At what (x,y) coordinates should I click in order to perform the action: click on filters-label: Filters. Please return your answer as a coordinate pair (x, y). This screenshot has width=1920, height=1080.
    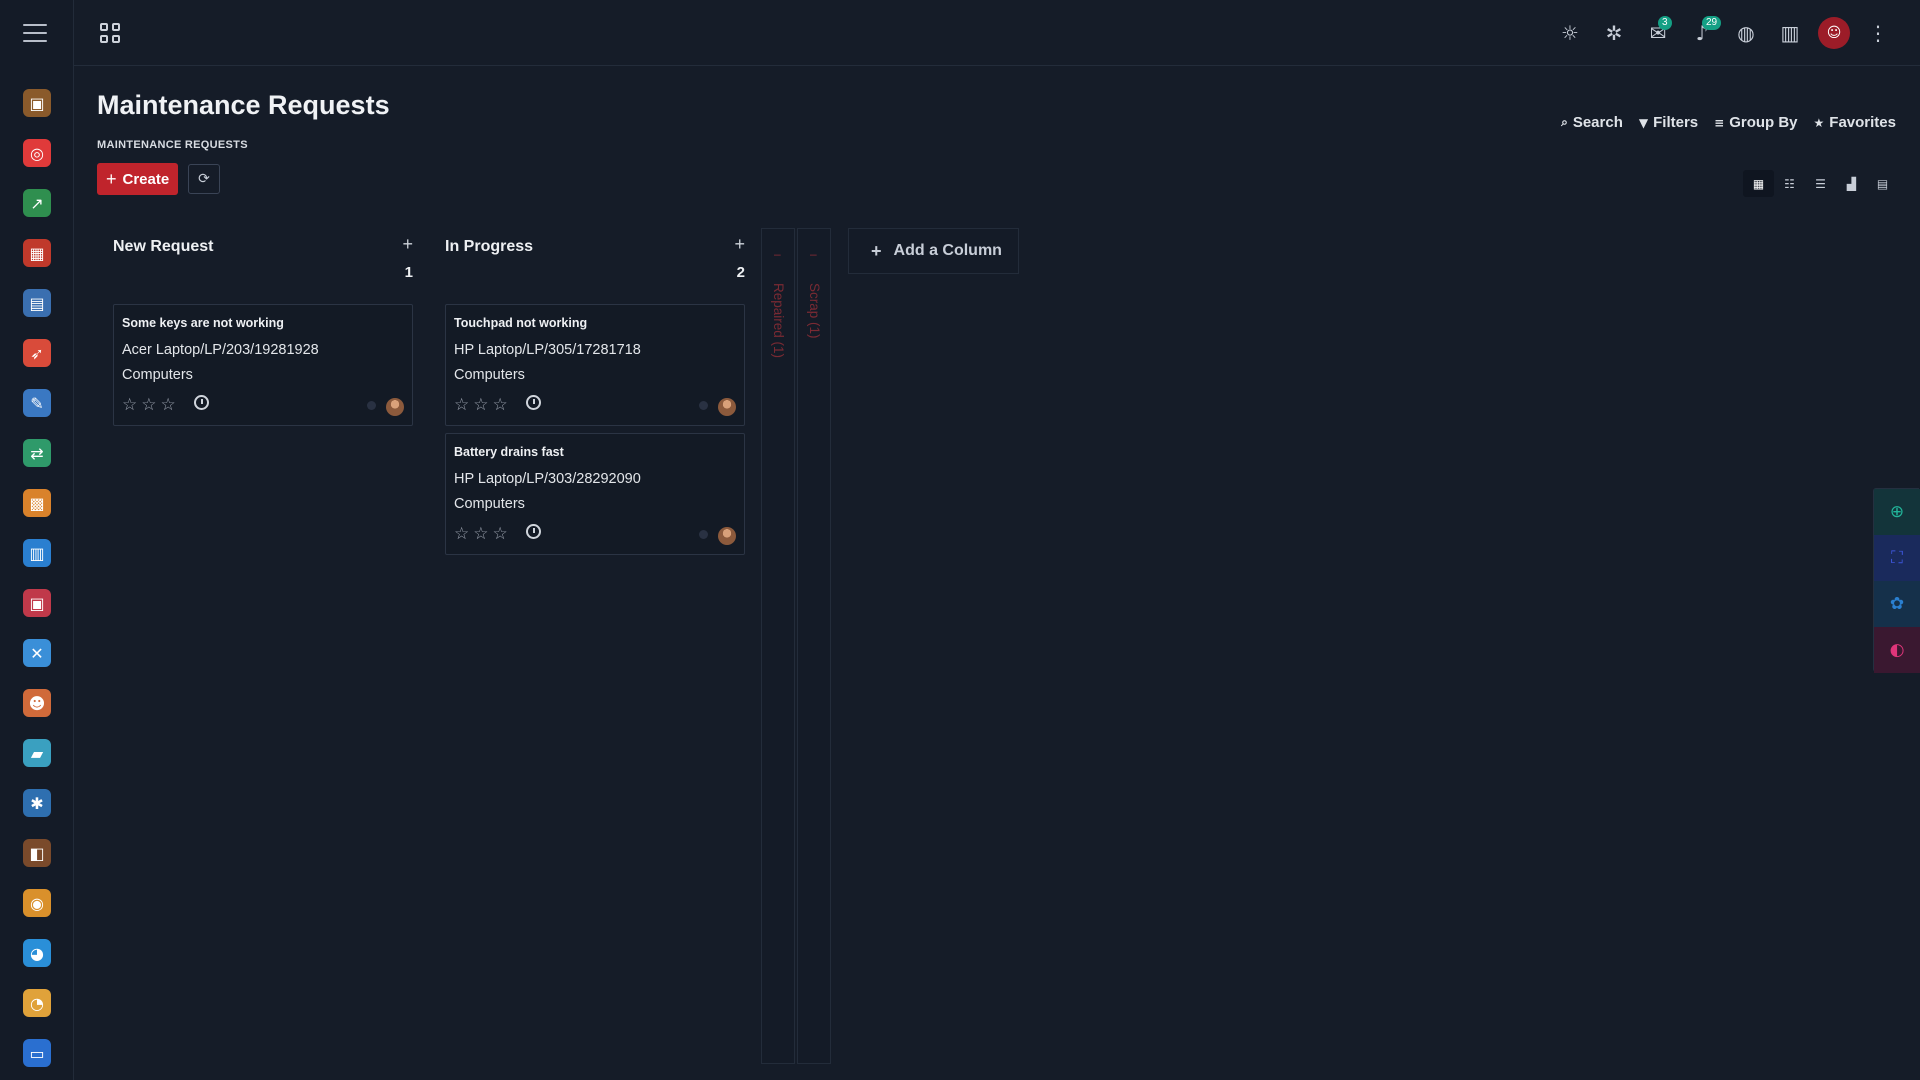
    Looking at the image, I should click on (1676, 122).